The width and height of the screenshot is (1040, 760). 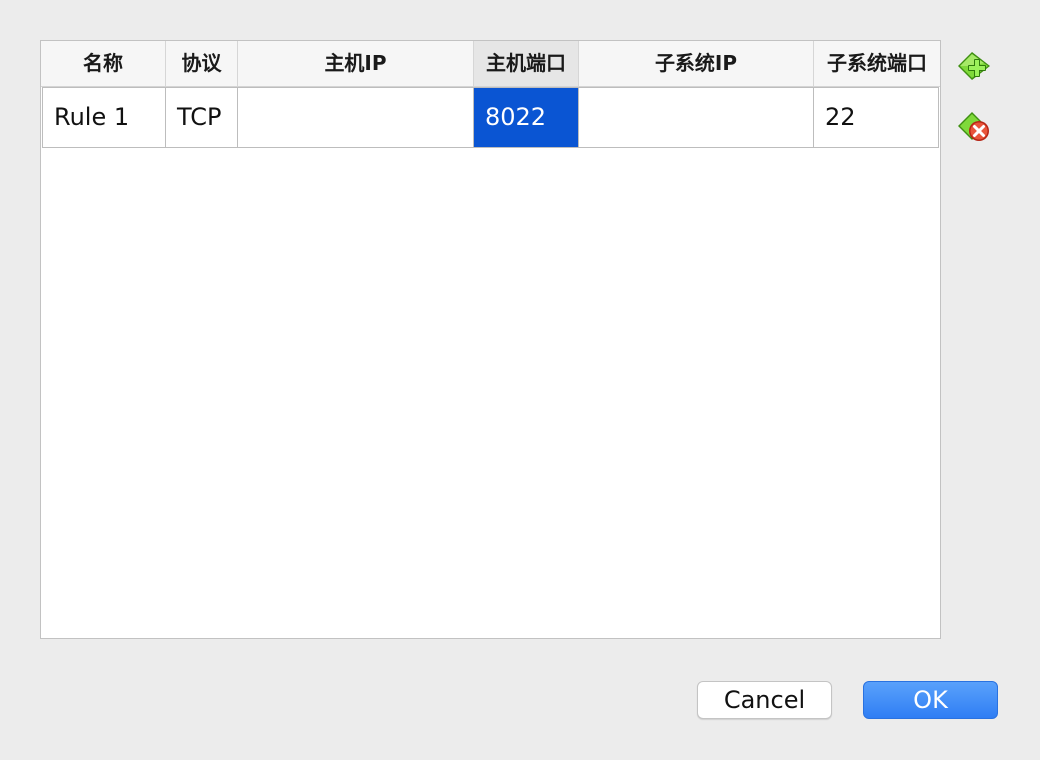 What do you see at coordinates (526, 63) in the screenshot?
I see `column-header-host-port: 主机端口` at bounding box center [526, 63].